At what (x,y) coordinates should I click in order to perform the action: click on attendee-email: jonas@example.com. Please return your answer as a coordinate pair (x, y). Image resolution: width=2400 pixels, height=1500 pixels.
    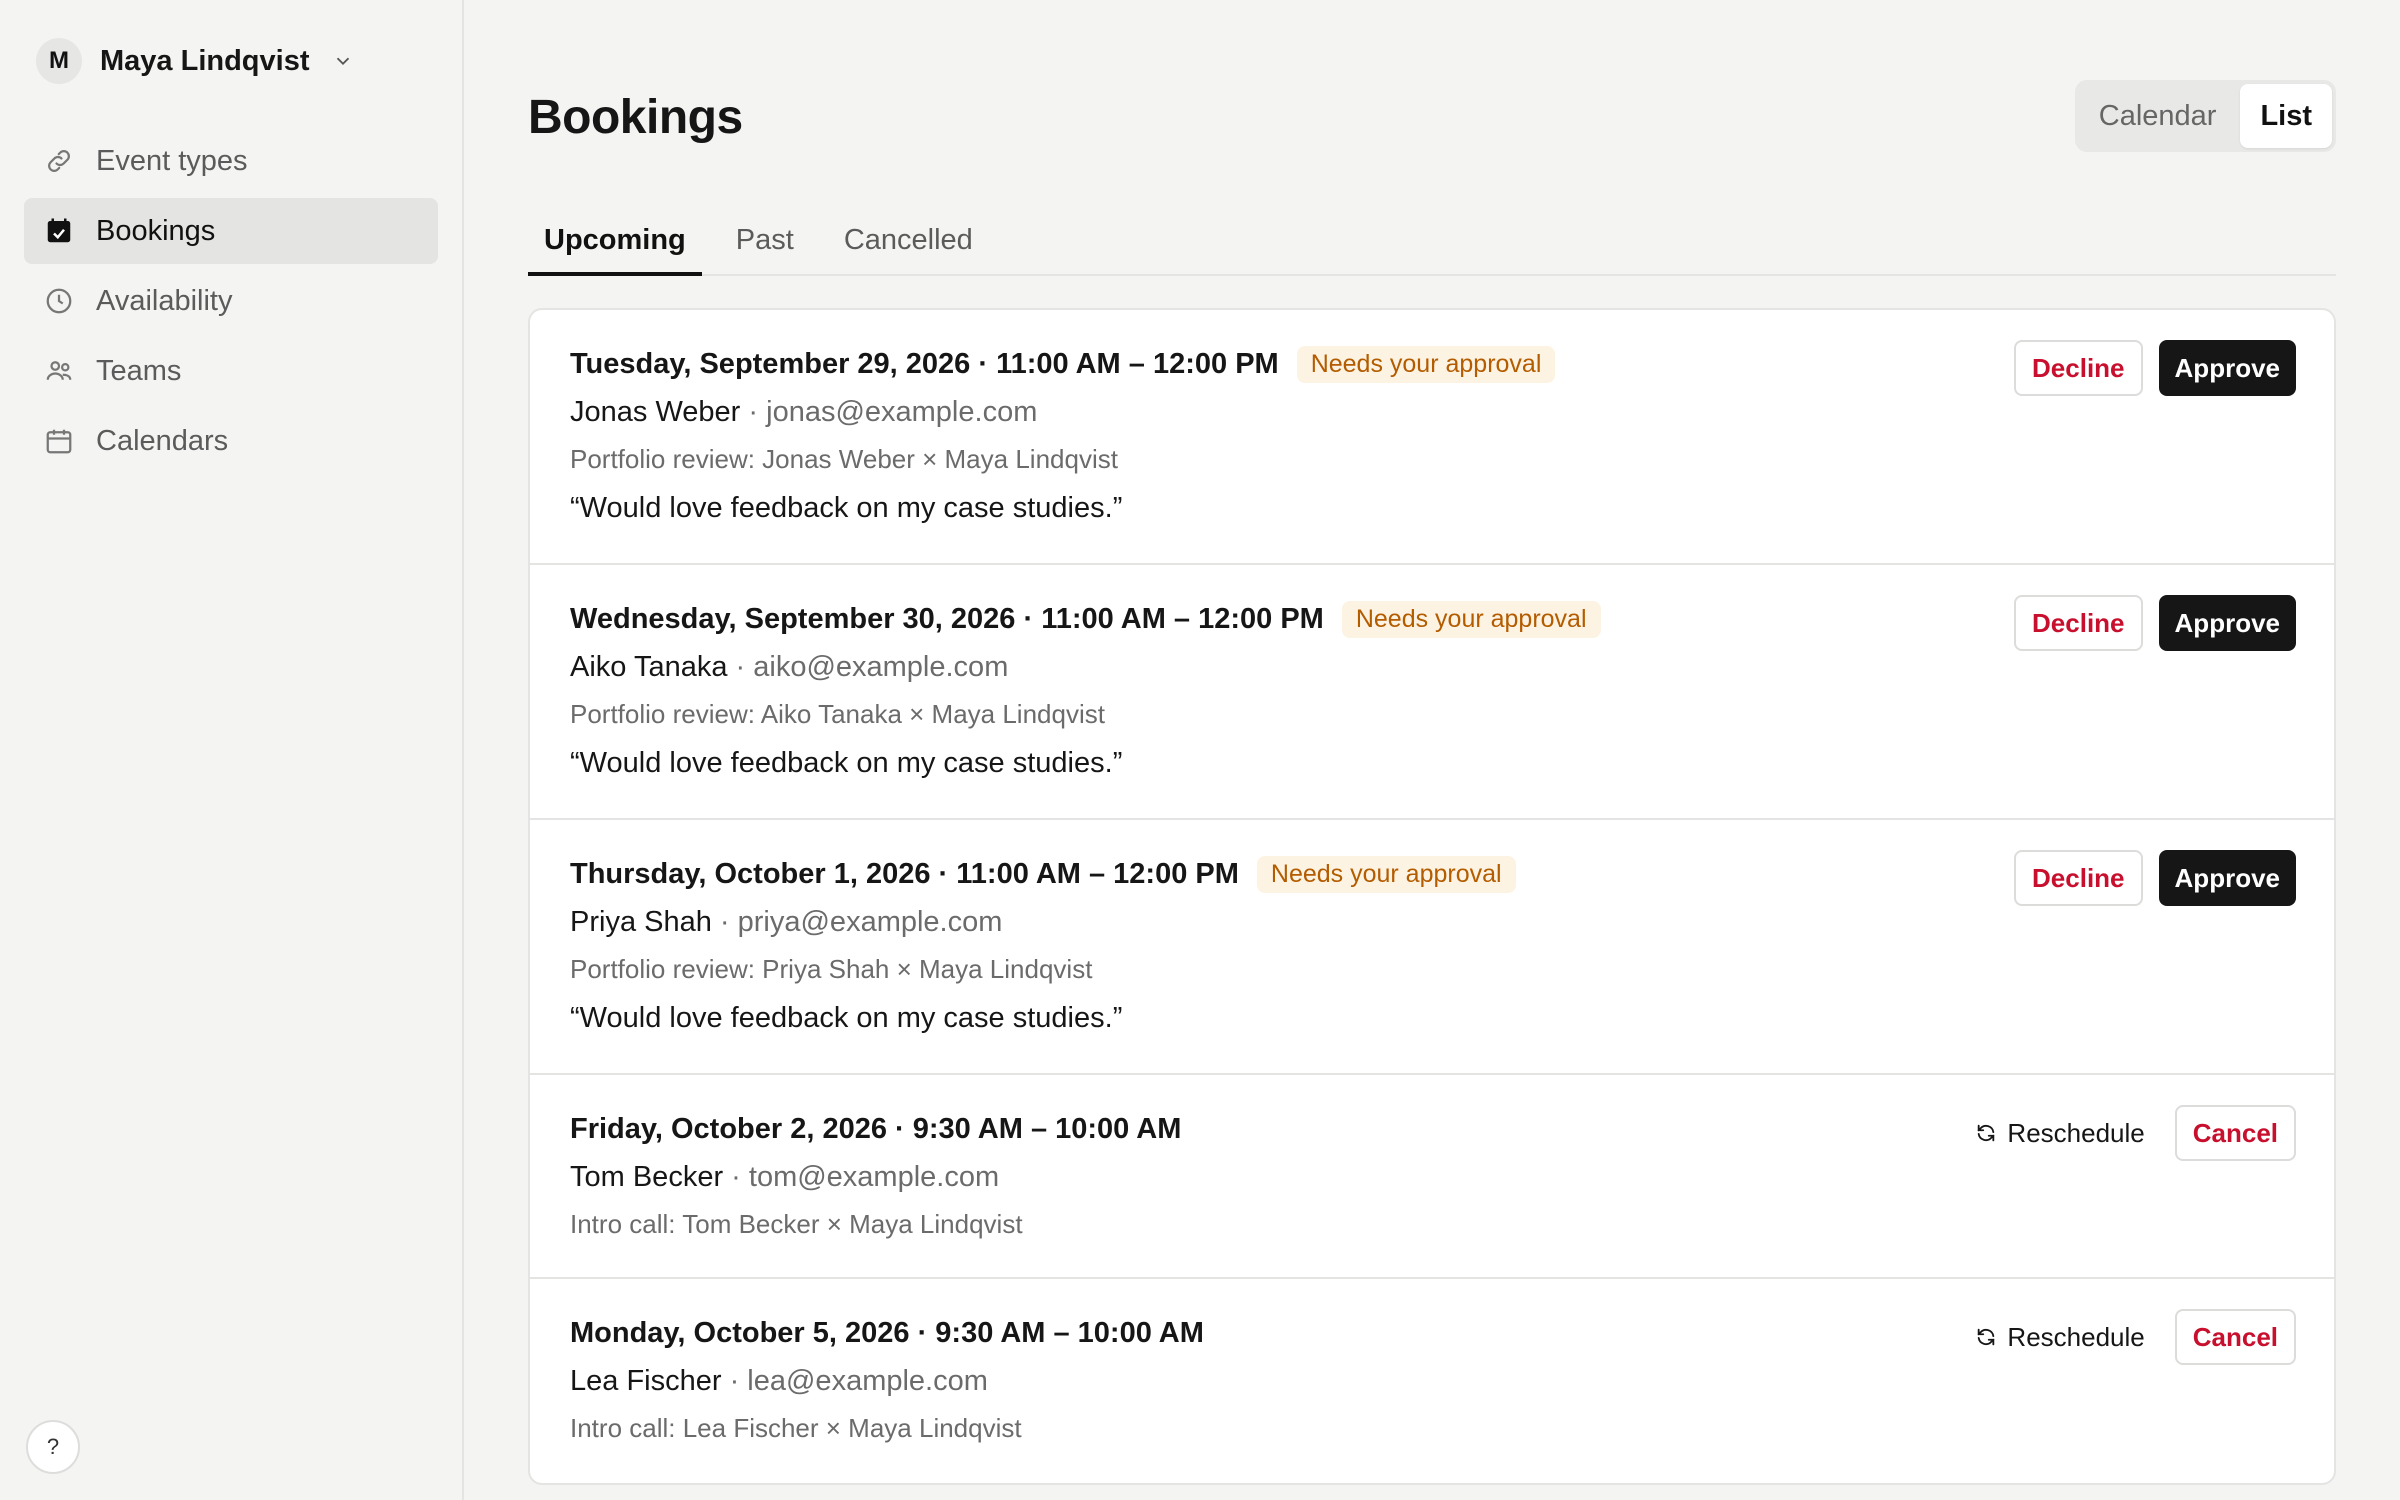
    Looking at the image, I should click on (902, 412).